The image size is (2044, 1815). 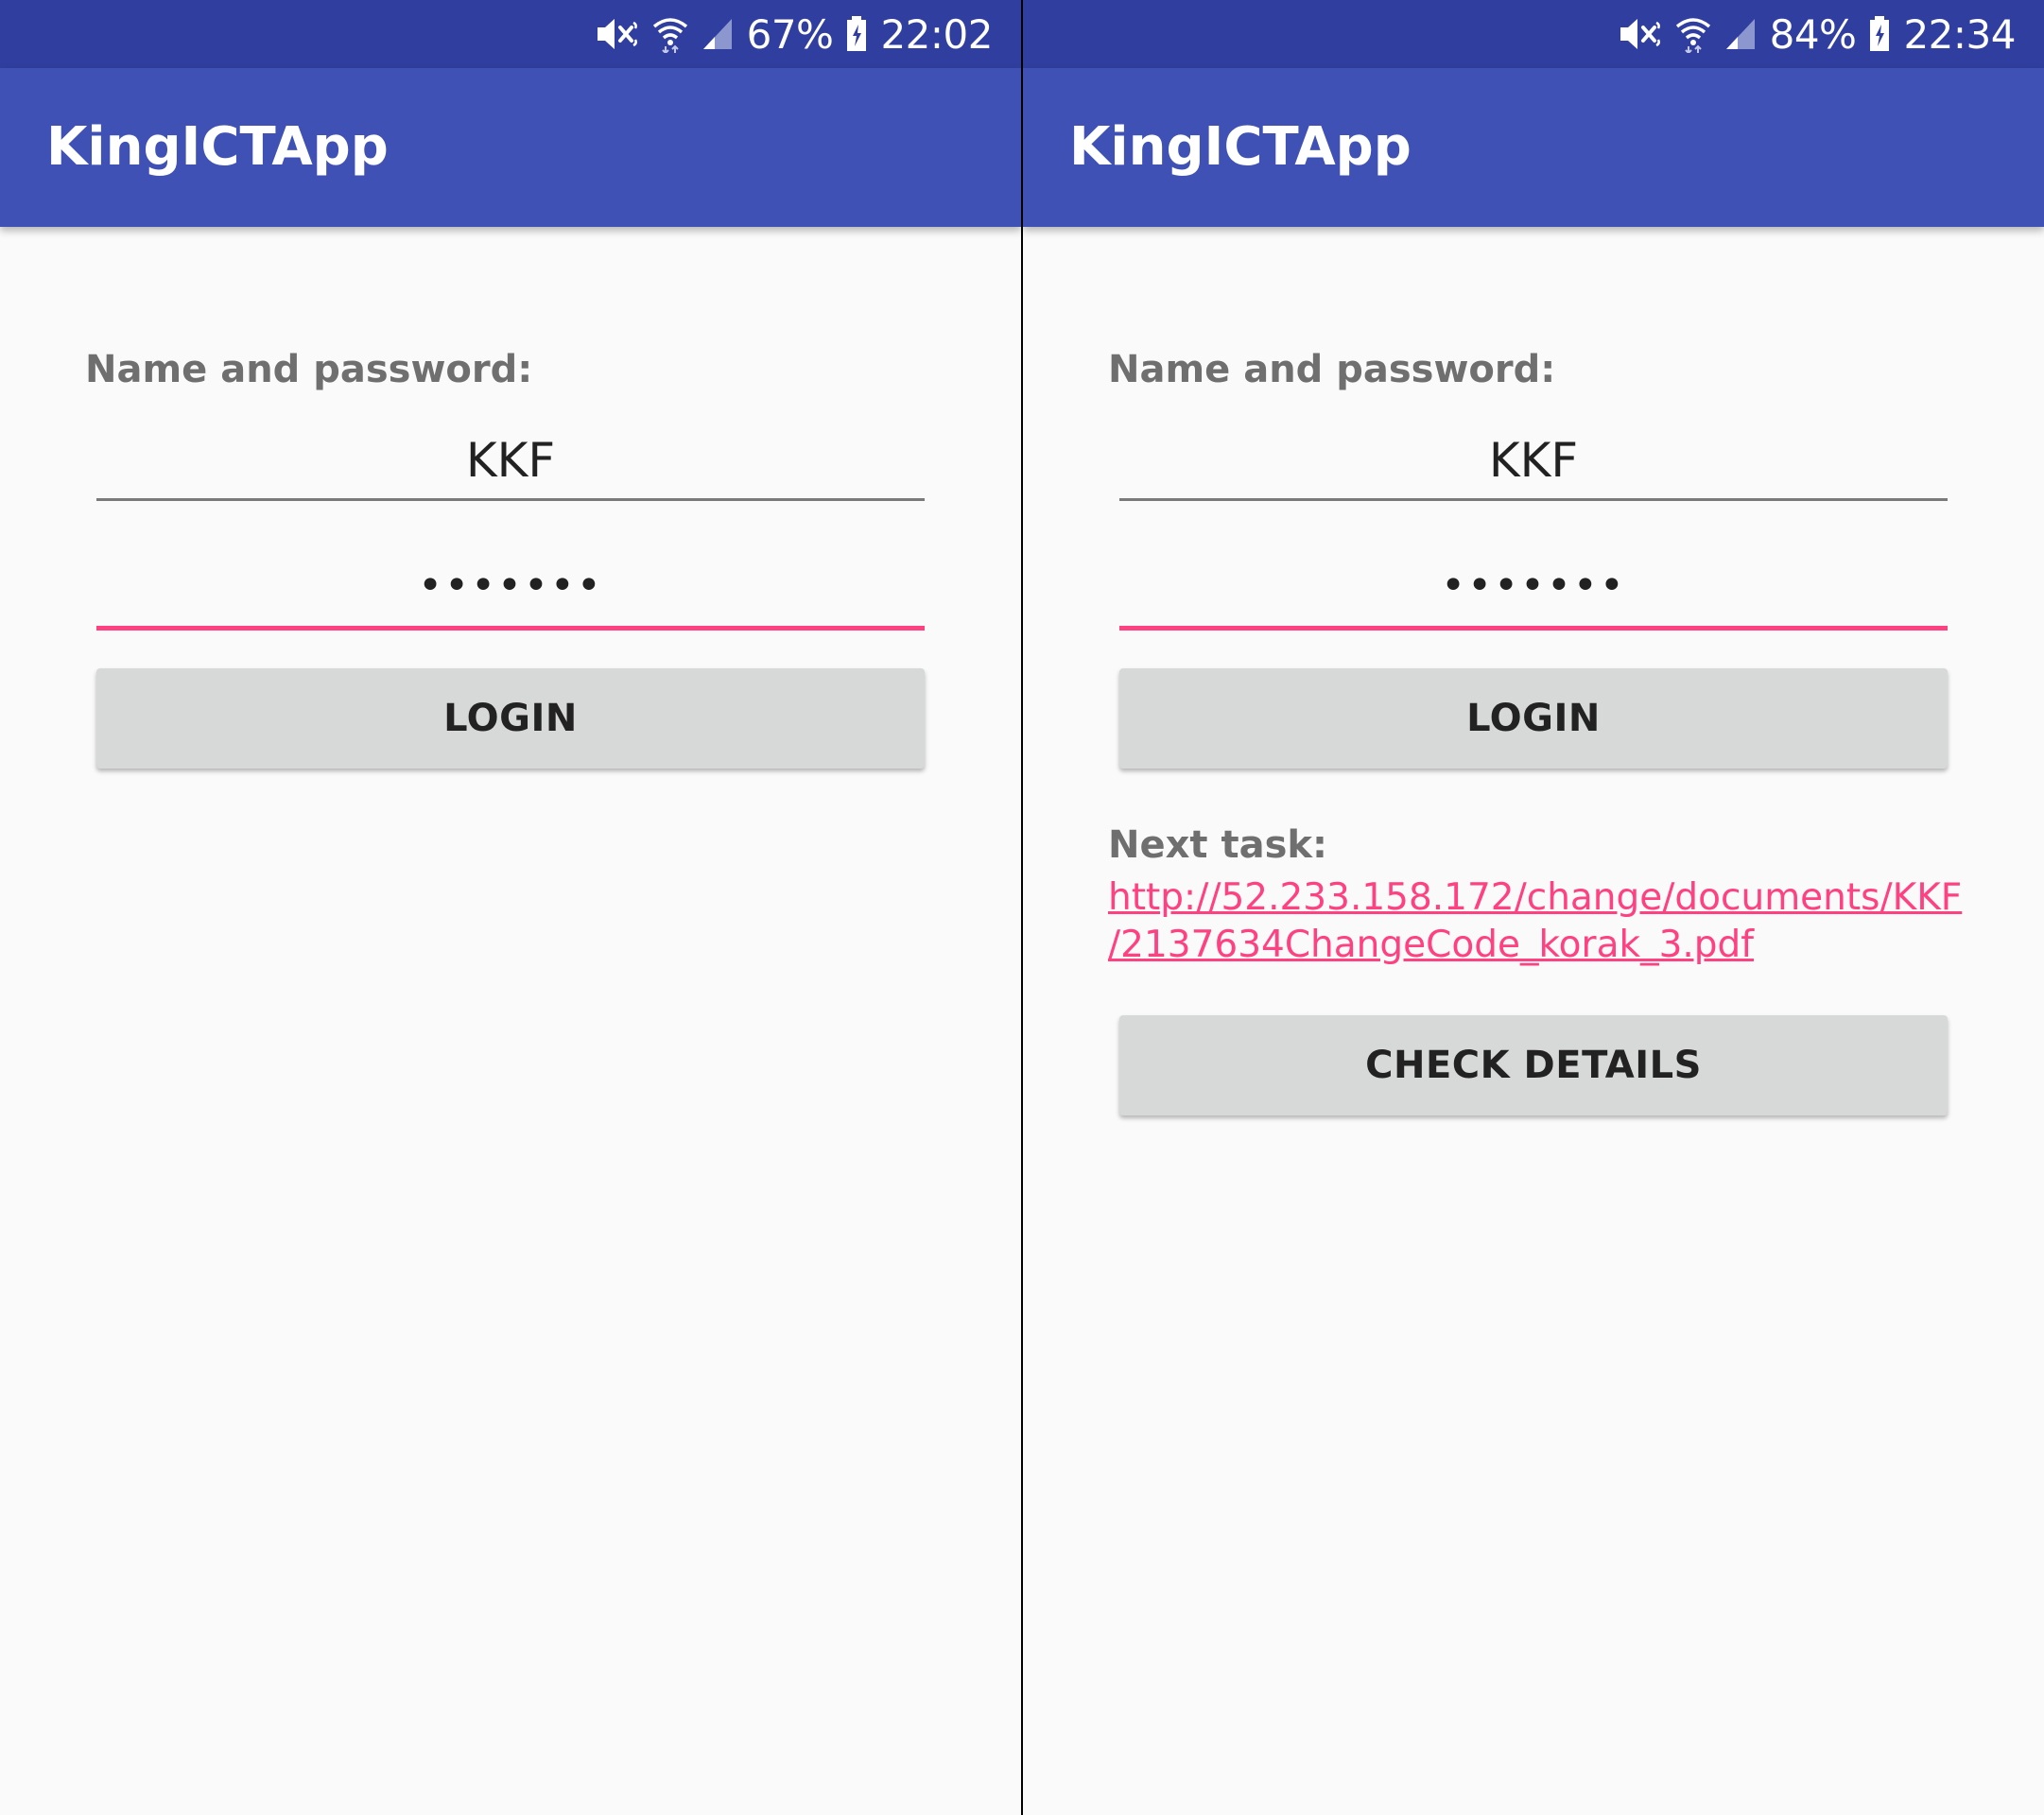 I want to click on status-icons: 67% 22:02, so click(x=787, y=34).